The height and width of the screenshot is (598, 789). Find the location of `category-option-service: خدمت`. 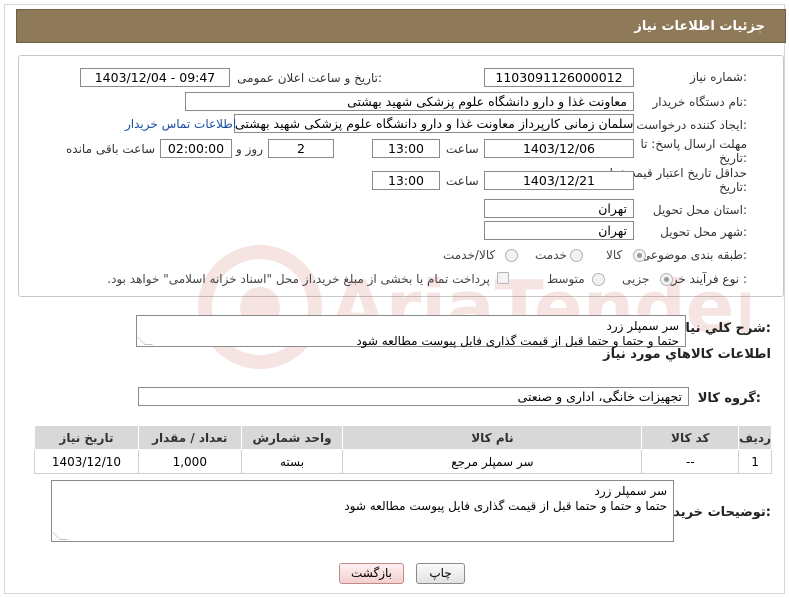

category-option-service: خدمت is located at coordinates (551, 255).